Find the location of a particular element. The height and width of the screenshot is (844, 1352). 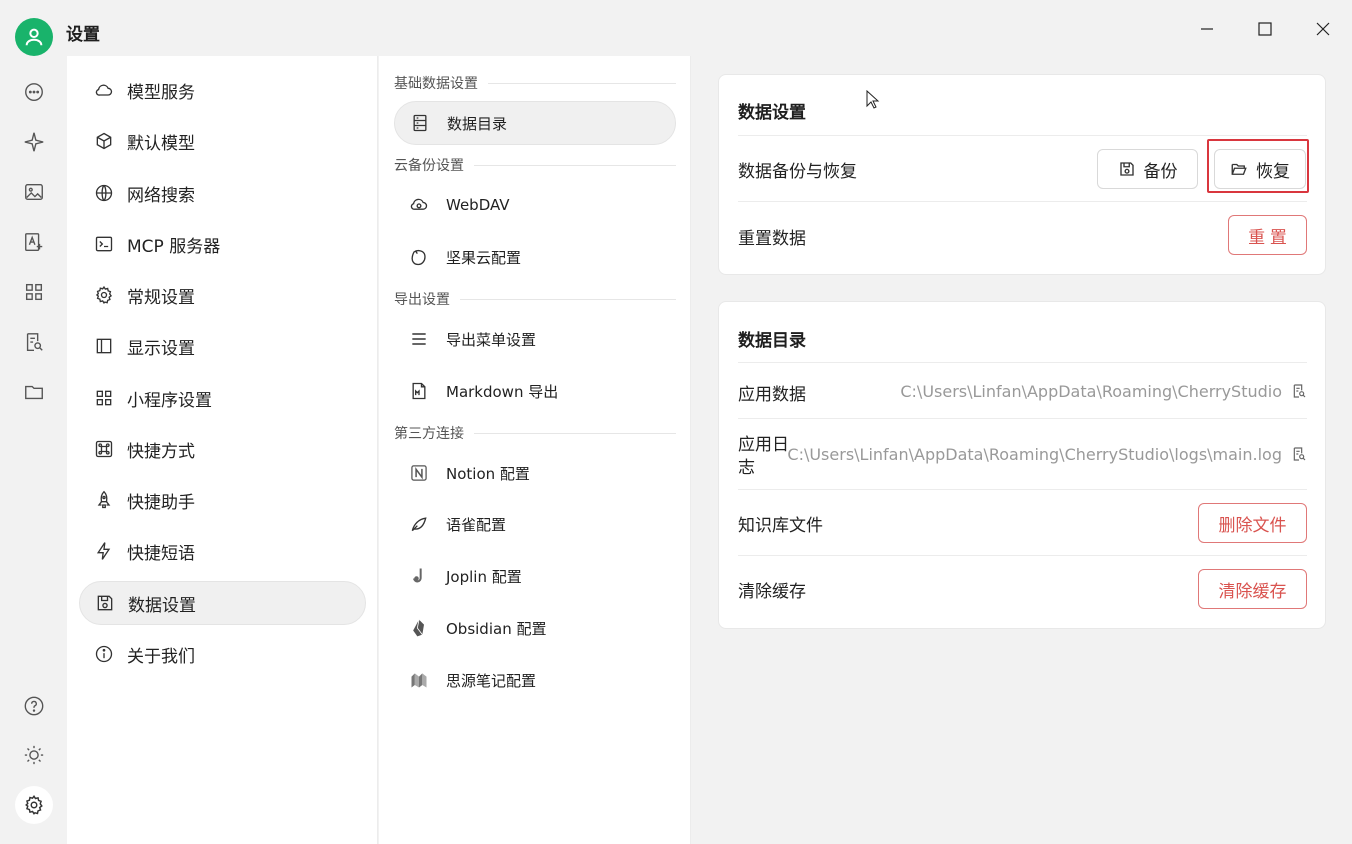

subnav-item-webdav: WebDAV is located at coordinates (535, 205).